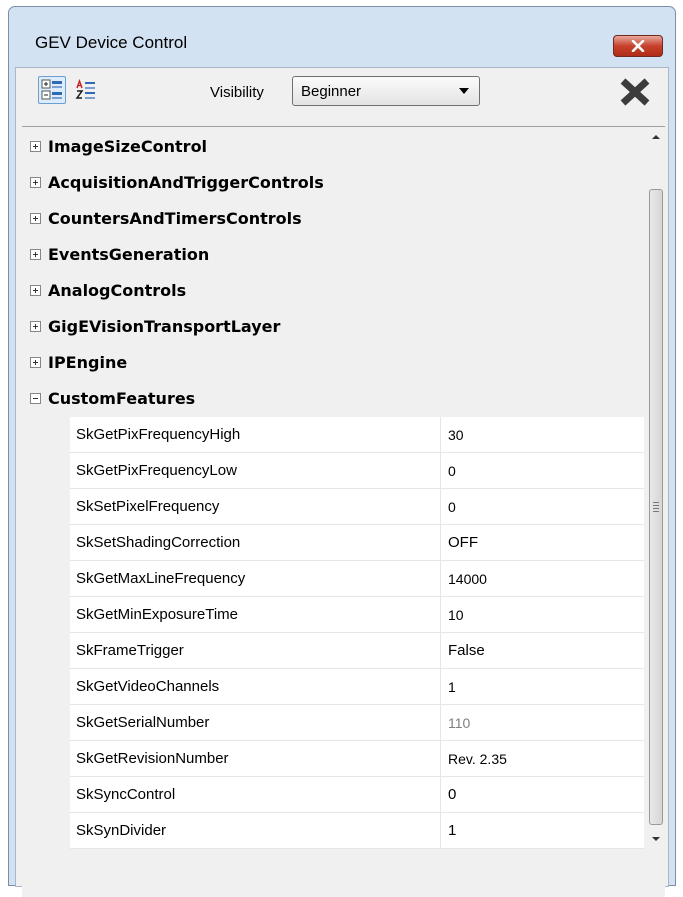 This screenshot has width=683, height=897. I want to click on category-counters-and-timers-controls: CountersAndTimersControls, so click(333, 219).